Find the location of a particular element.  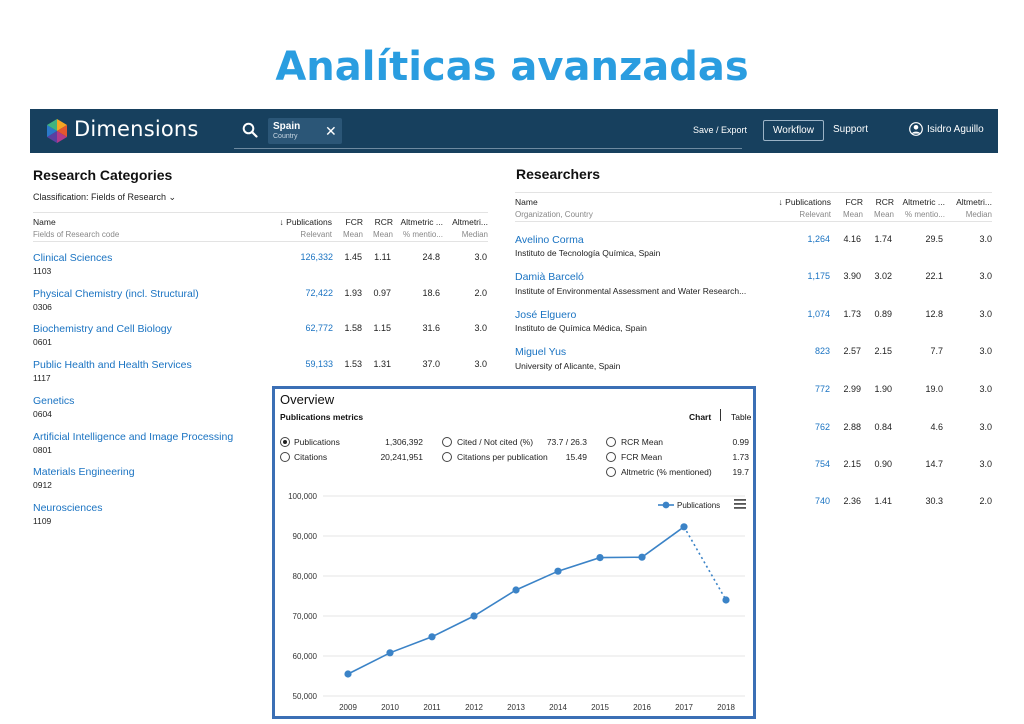

user-icon is located at coordinates (916, 129).